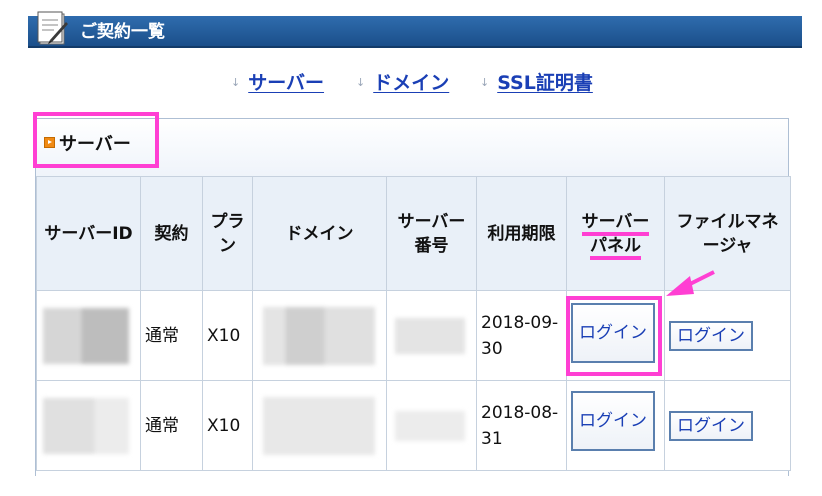  What do you see at coordinates (536, 83) in the screenshot?
I see `nav-link-ssl: ↓ SSL証明書` at bounding box center [536, 83].